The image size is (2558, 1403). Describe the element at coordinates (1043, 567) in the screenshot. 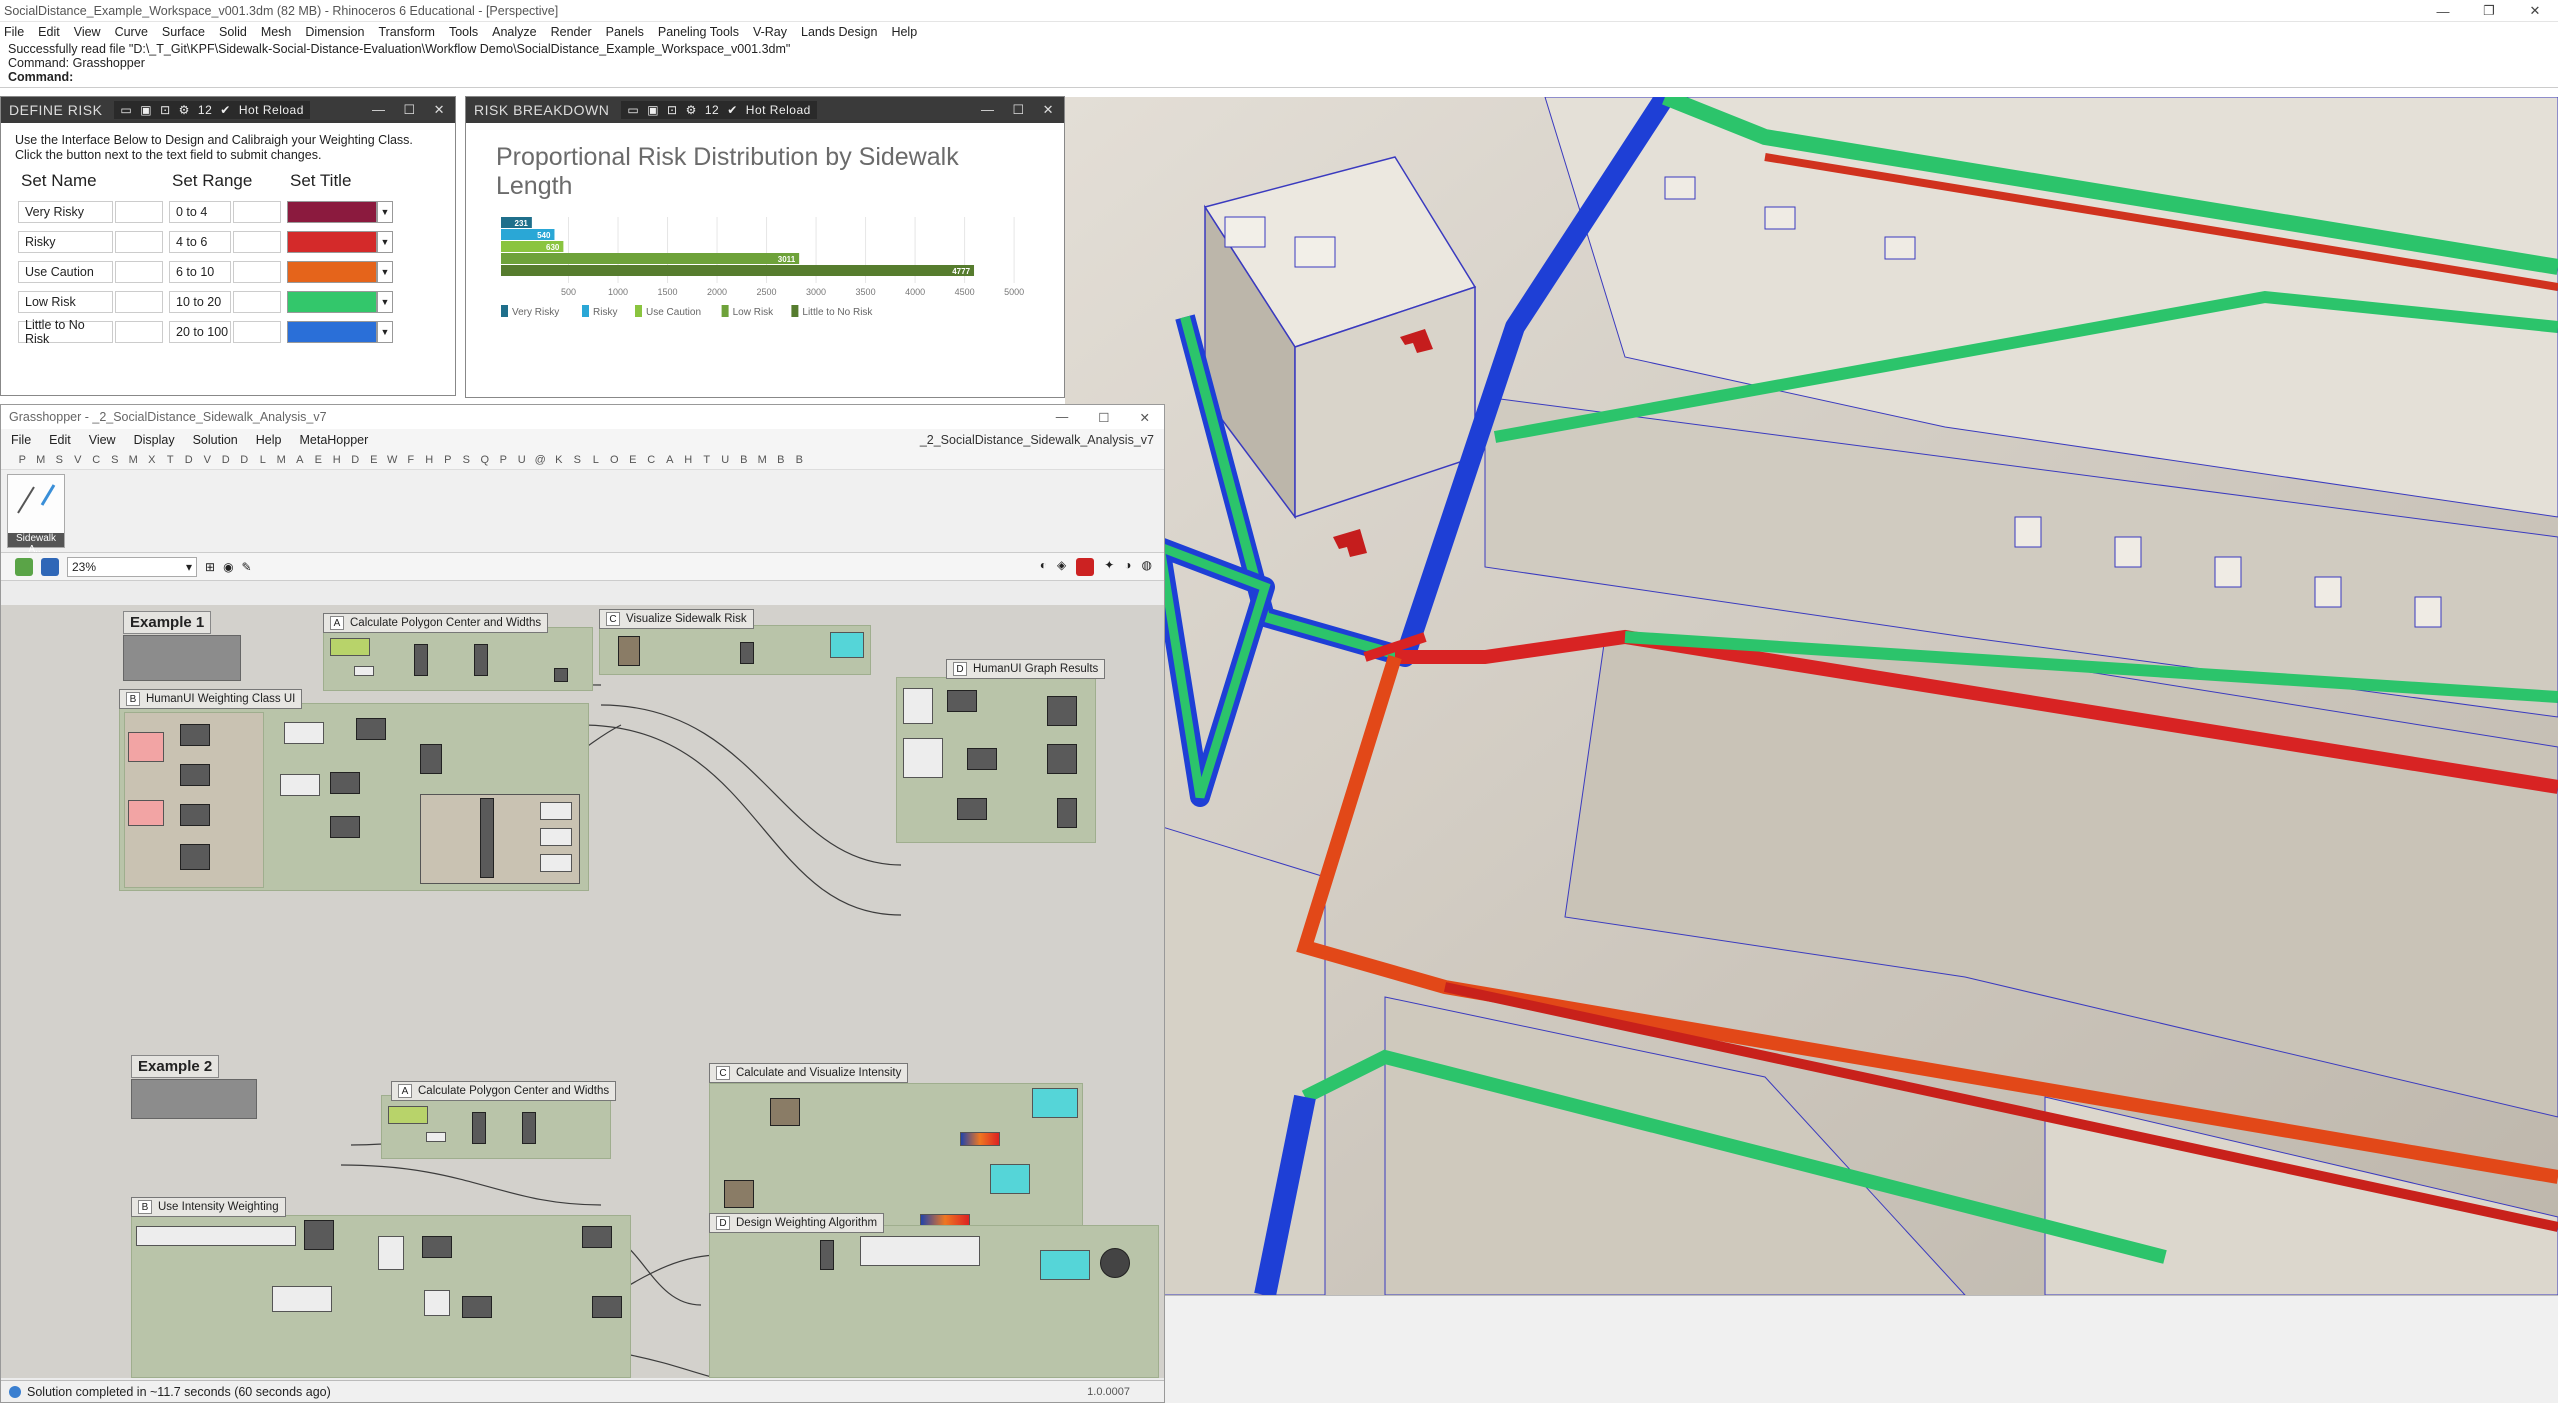

I see `preview-shaded-icon: ◐` at that location.